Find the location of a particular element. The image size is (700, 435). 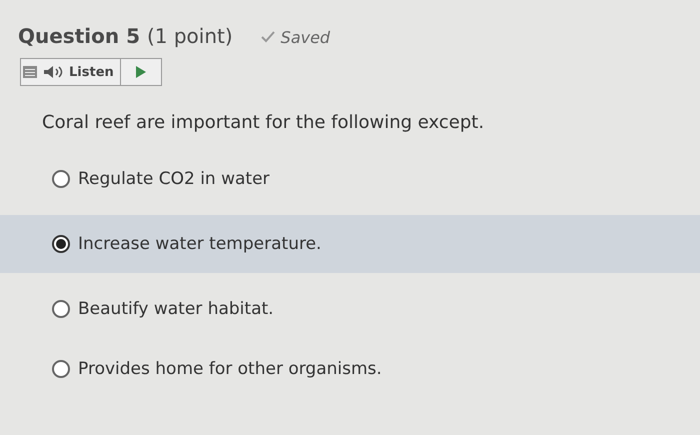

listen-button: Listen is located at coordinates (71, 72).